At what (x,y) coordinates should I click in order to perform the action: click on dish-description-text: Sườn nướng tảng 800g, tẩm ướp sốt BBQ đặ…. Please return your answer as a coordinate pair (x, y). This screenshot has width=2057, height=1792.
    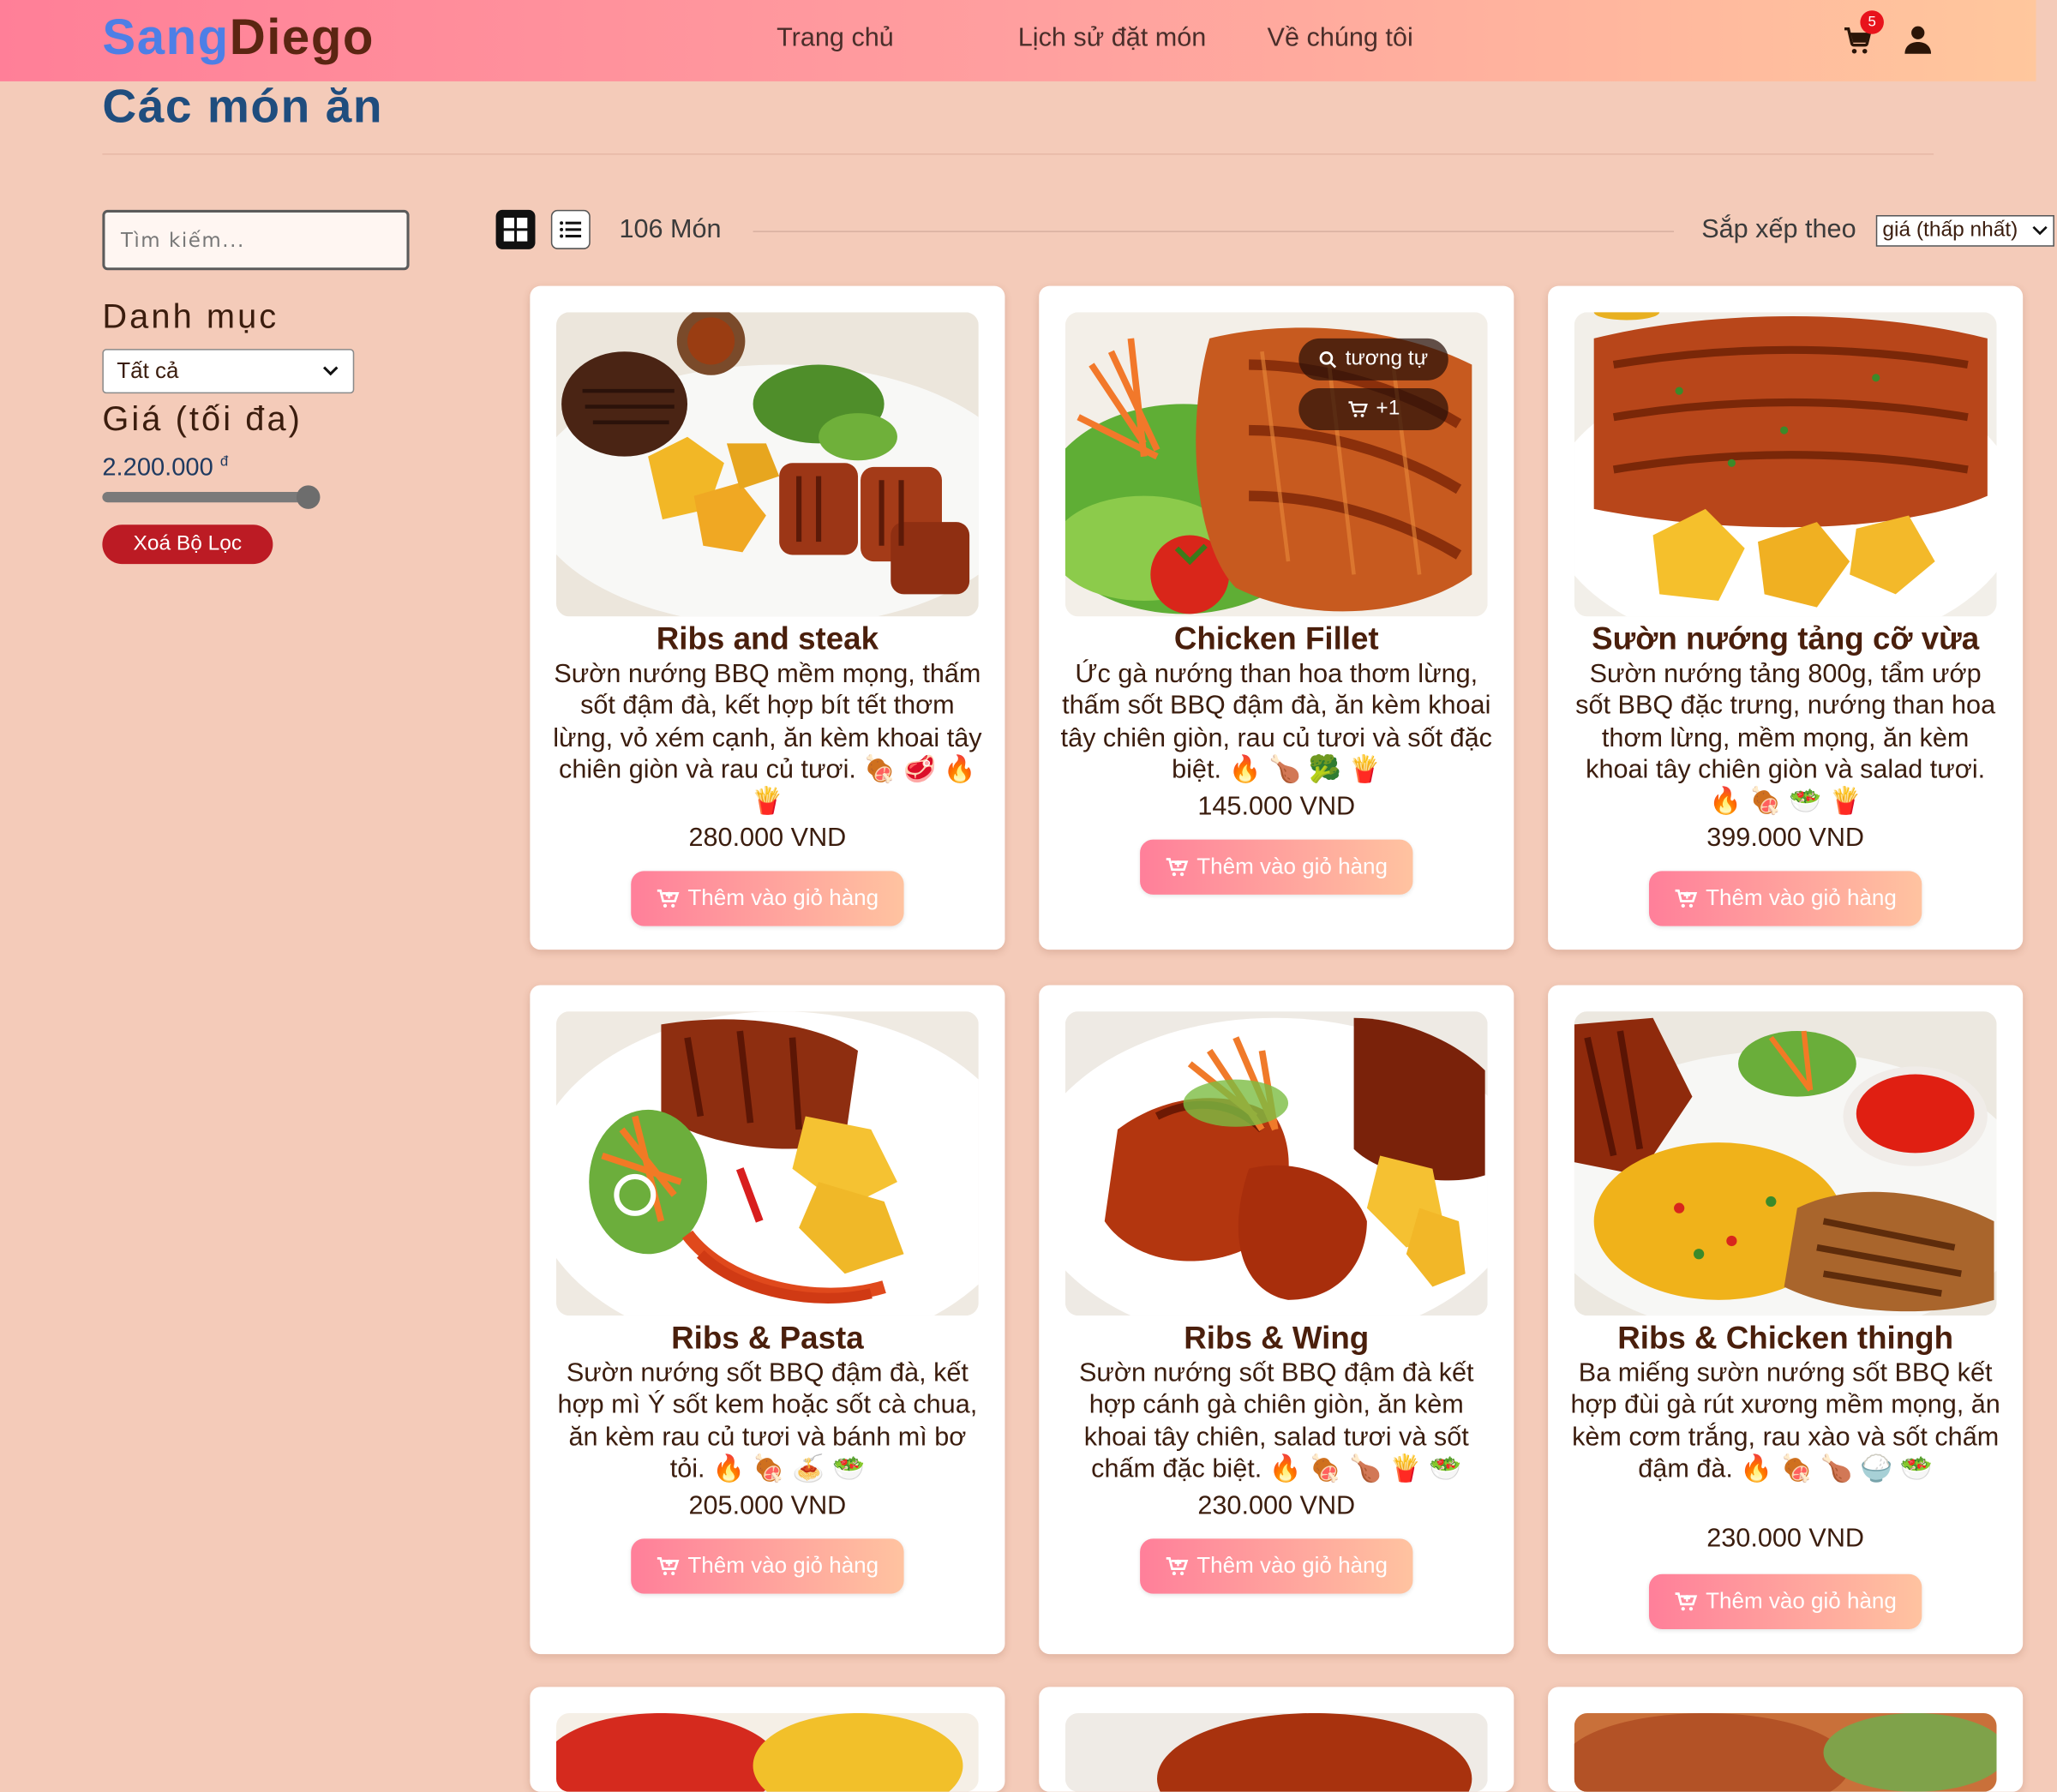
    Looking at the image, I should click on (1785, 722).